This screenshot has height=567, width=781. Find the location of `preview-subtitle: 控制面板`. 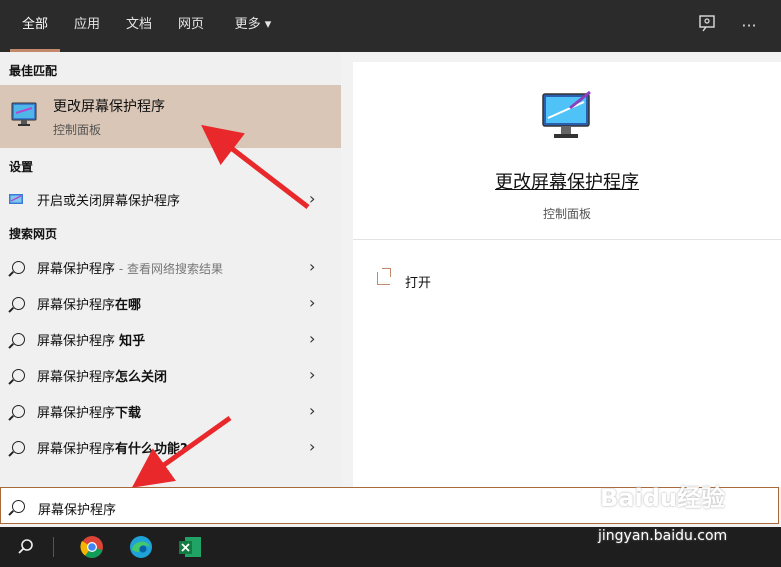

preview-subtitle: 控制面板 is located at coordinates (566, 214).